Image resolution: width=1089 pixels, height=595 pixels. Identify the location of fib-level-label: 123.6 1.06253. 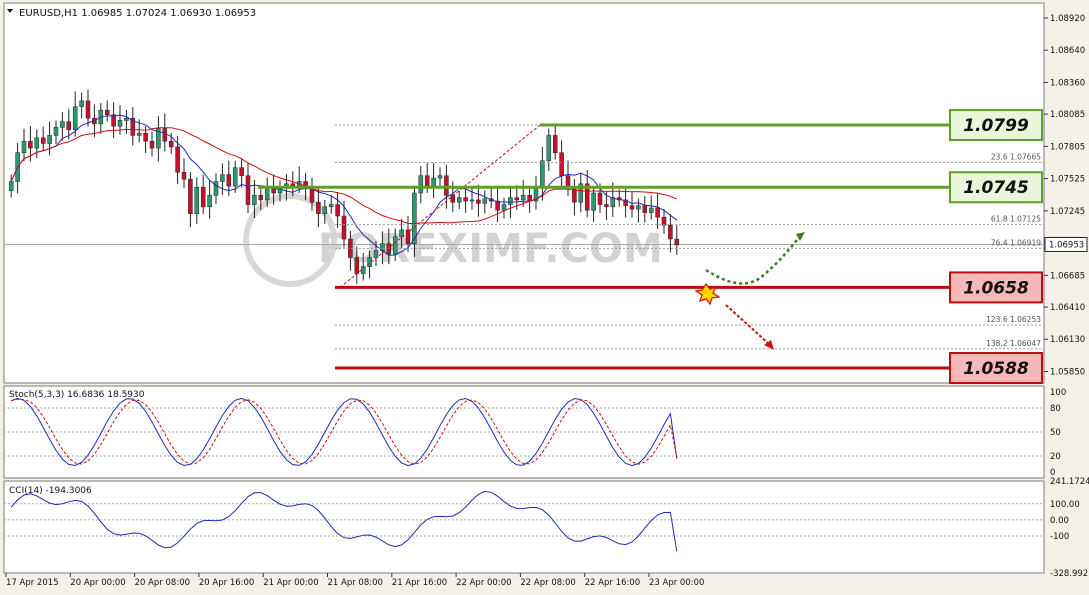
(1013, 319).